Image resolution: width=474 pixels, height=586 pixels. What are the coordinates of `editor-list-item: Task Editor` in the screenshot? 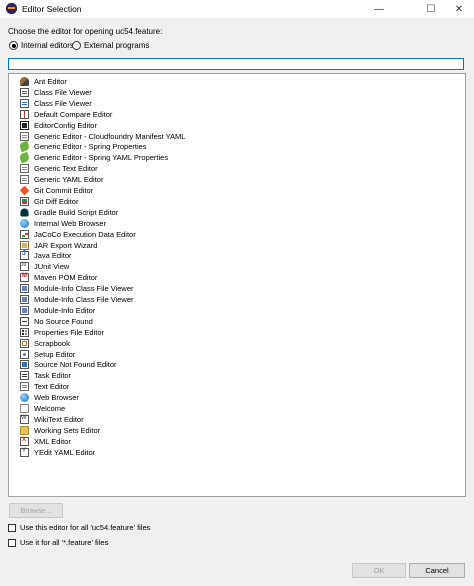 It's located at (45, 375).